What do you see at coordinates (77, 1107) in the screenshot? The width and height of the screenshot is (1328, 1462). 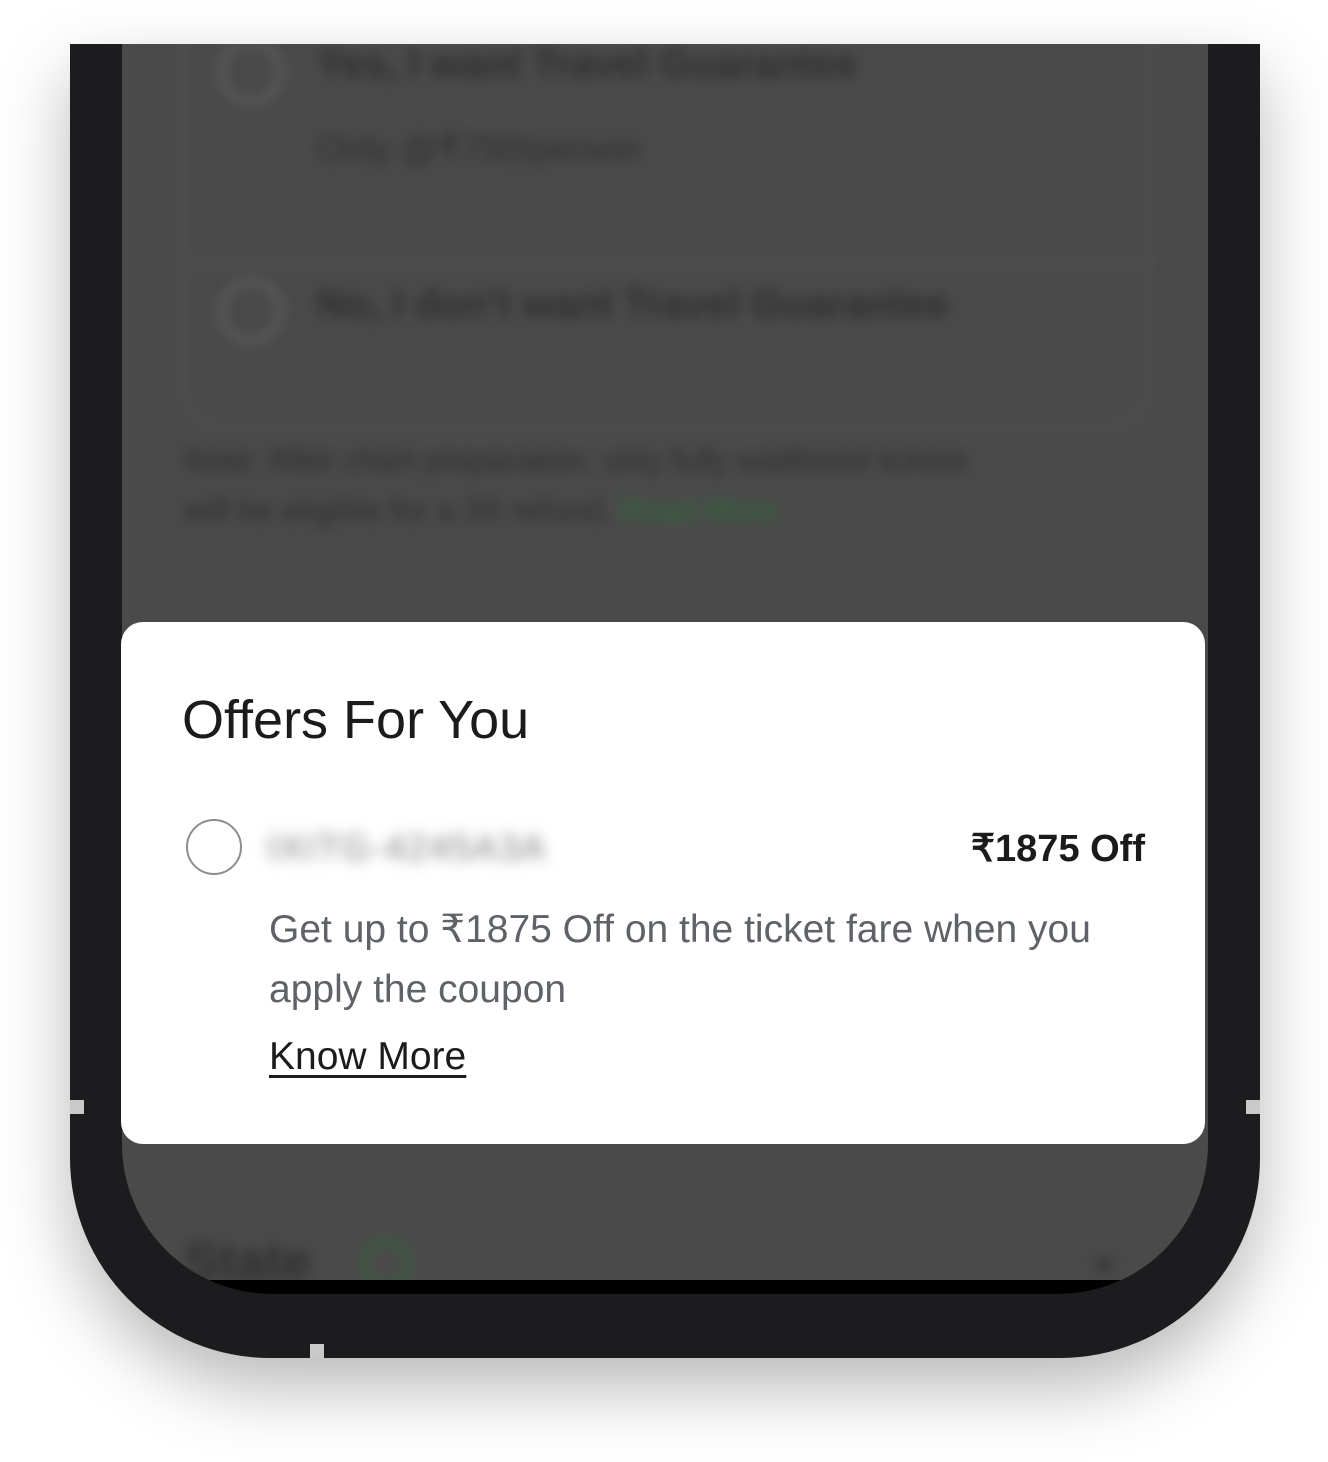 I see `phone-side-notch-left` at bounding box center [77, 1107].